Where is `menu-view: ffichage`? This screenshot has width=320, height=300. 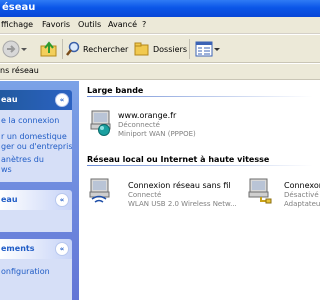 menu-view: ffichage is located at coordinates (17, 24).